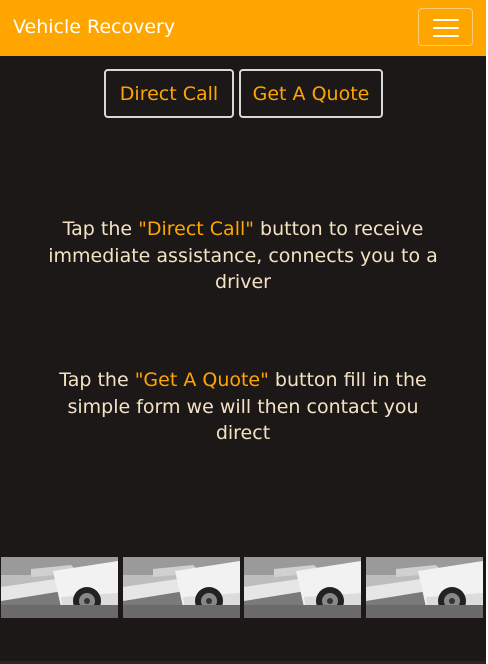  Describe the element at coordinates (94, 27) in the screenshot. I see `navbar-brand: Vehicle Recovery` at that location.